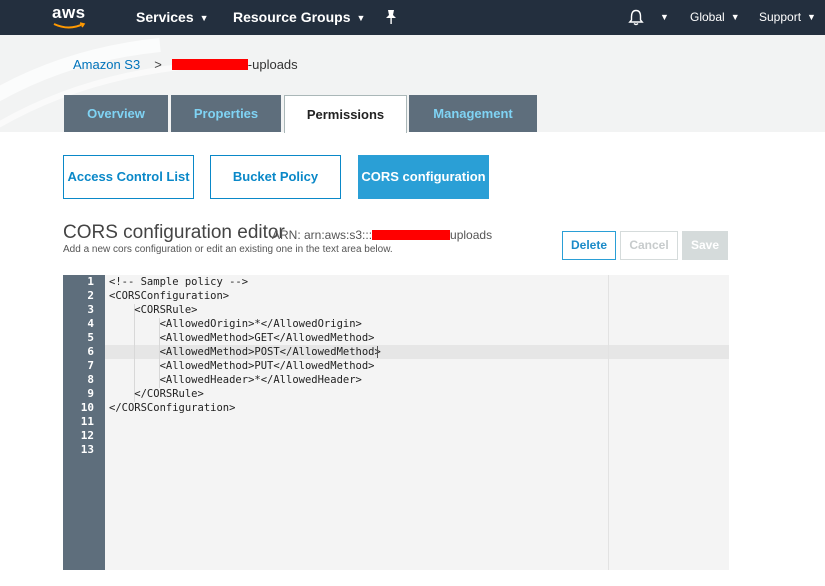  Describe the element at coordinates (705, 245) in the screenshot. I see `save-button: Save` at that location.